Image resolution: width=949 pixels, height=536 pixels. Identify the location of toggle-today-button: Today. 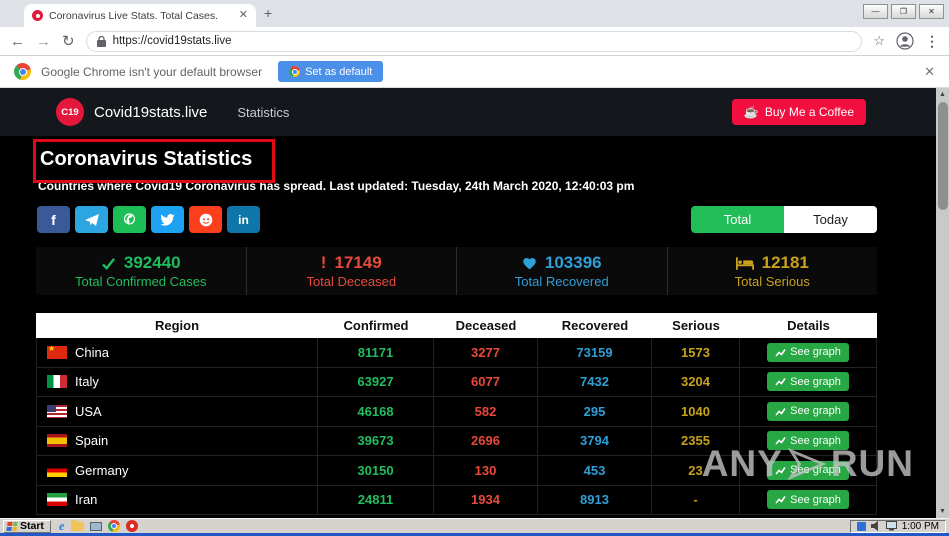
(830, 219).